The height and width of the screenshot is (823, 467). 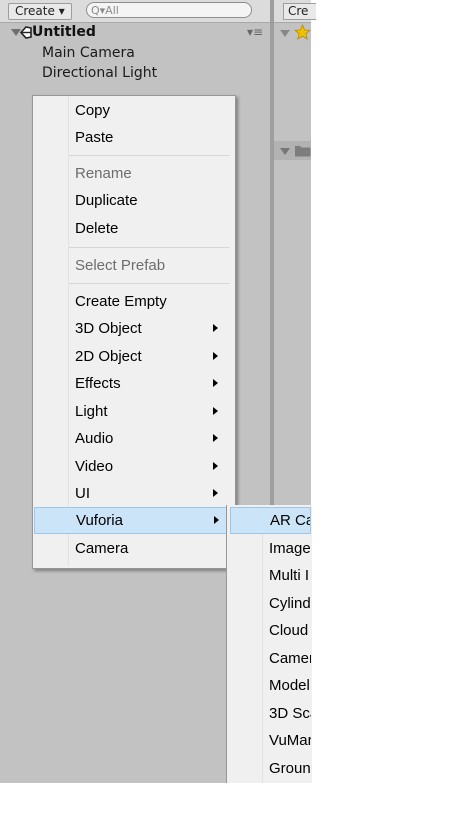 I want to click on submenu-item-multi-image: Multi I, so click(x=270, y=575).